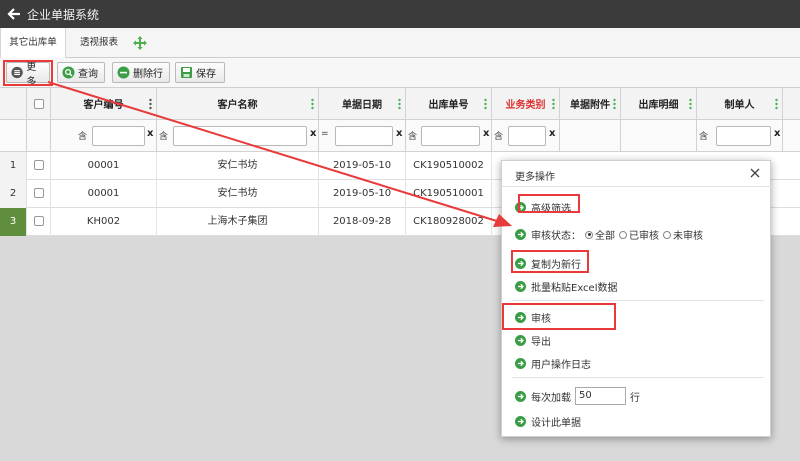  What do you see at coordinates (548, 421) in the screenshot?
I see `design-doc-item: 设计此单据` at bounding box center [548, 421].